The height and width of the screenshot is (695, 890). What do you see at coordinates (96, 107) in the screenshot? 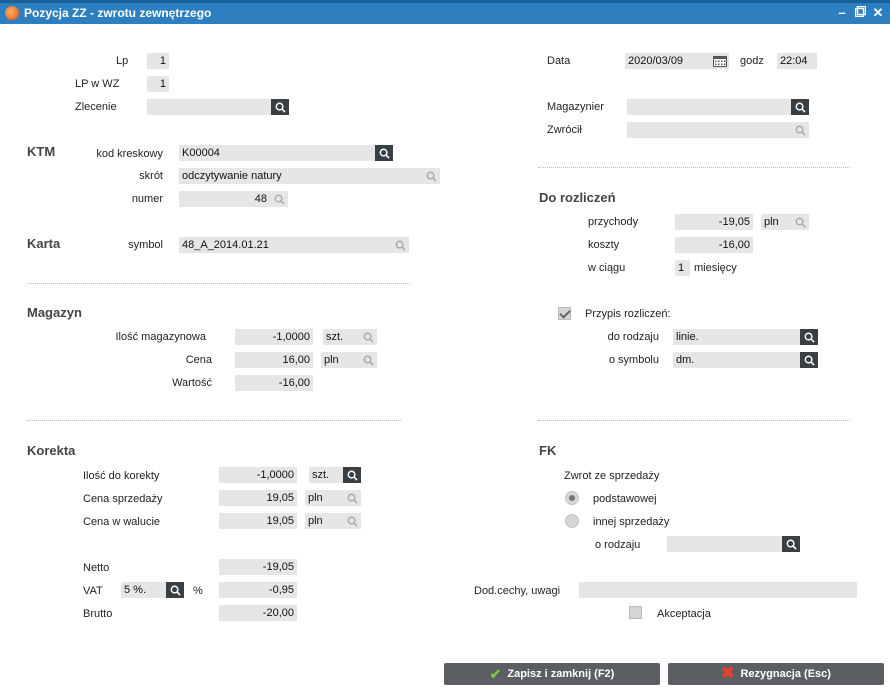
I see `zlecenie-label: Zlecenie` at bounding box center [96, 107].